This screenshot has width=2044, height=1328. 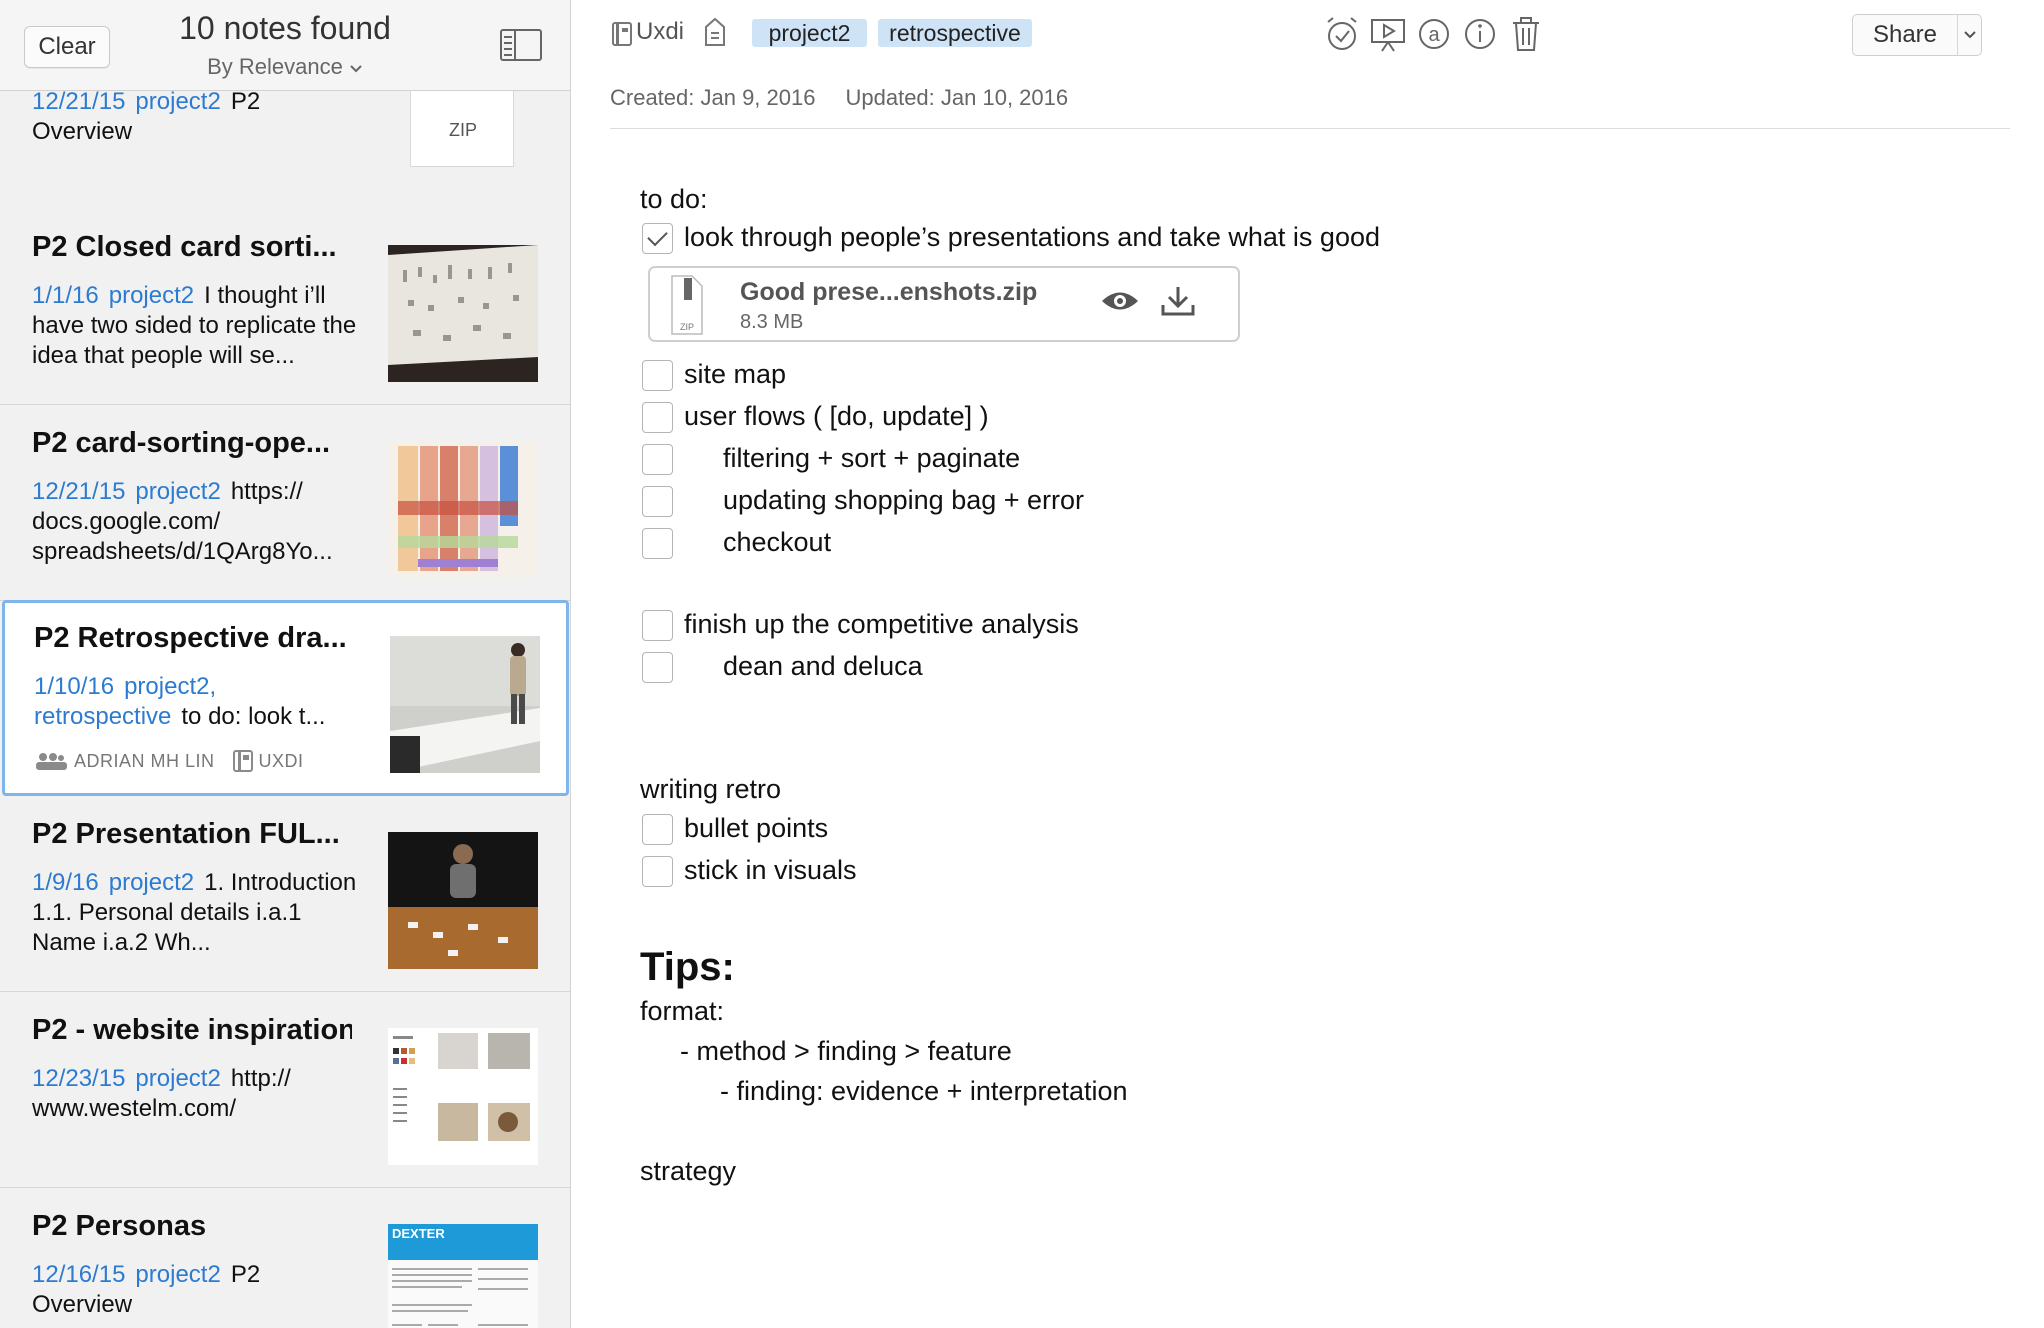 I want to click on note-date: 1/9/16, so click(x=65, y=882).